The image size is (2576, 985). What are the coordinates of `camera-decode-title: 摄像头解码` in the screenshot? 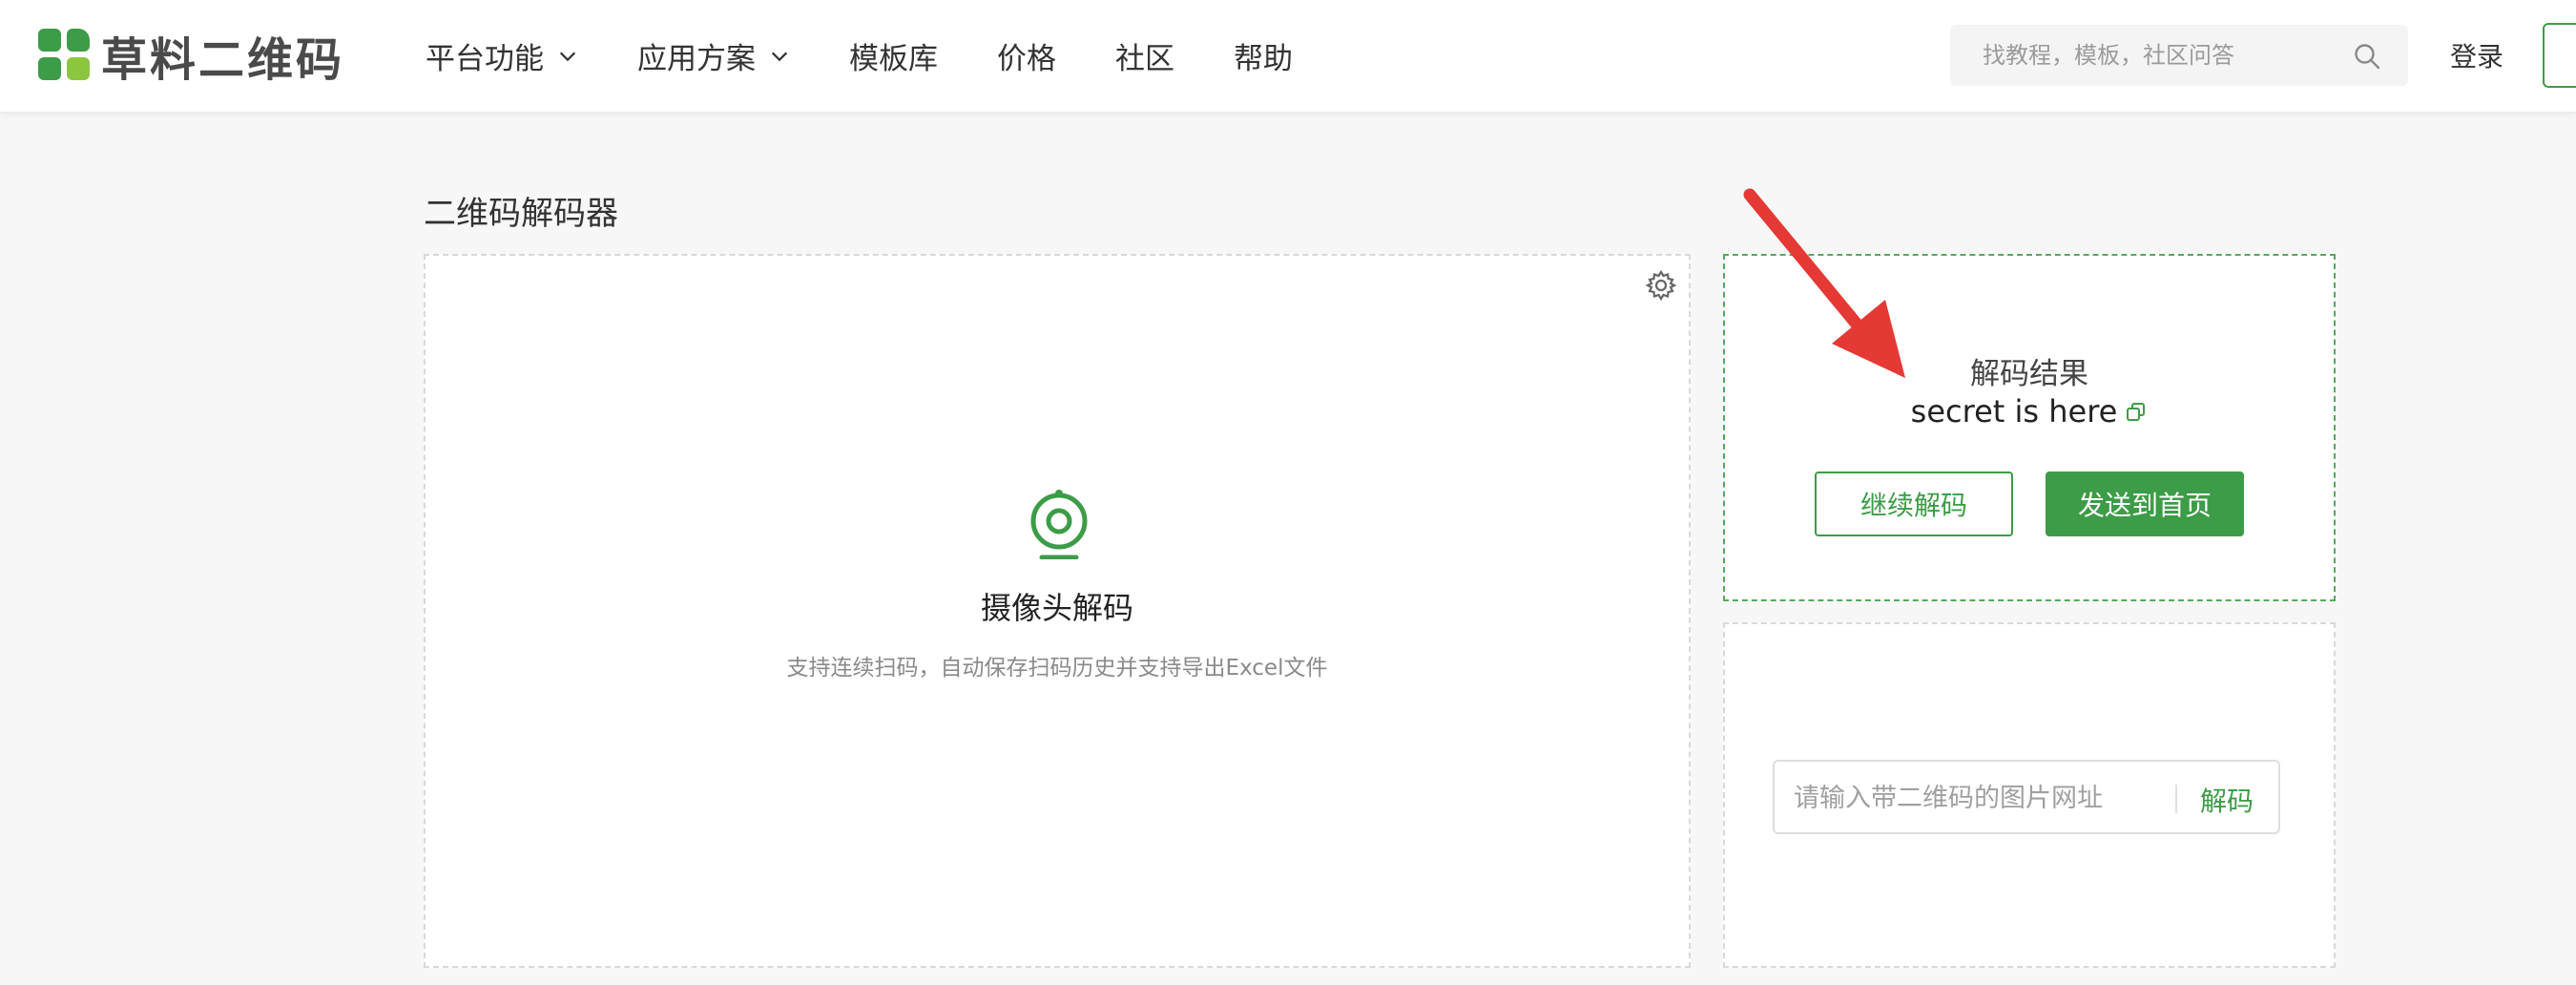 It's located at (1056, 608).